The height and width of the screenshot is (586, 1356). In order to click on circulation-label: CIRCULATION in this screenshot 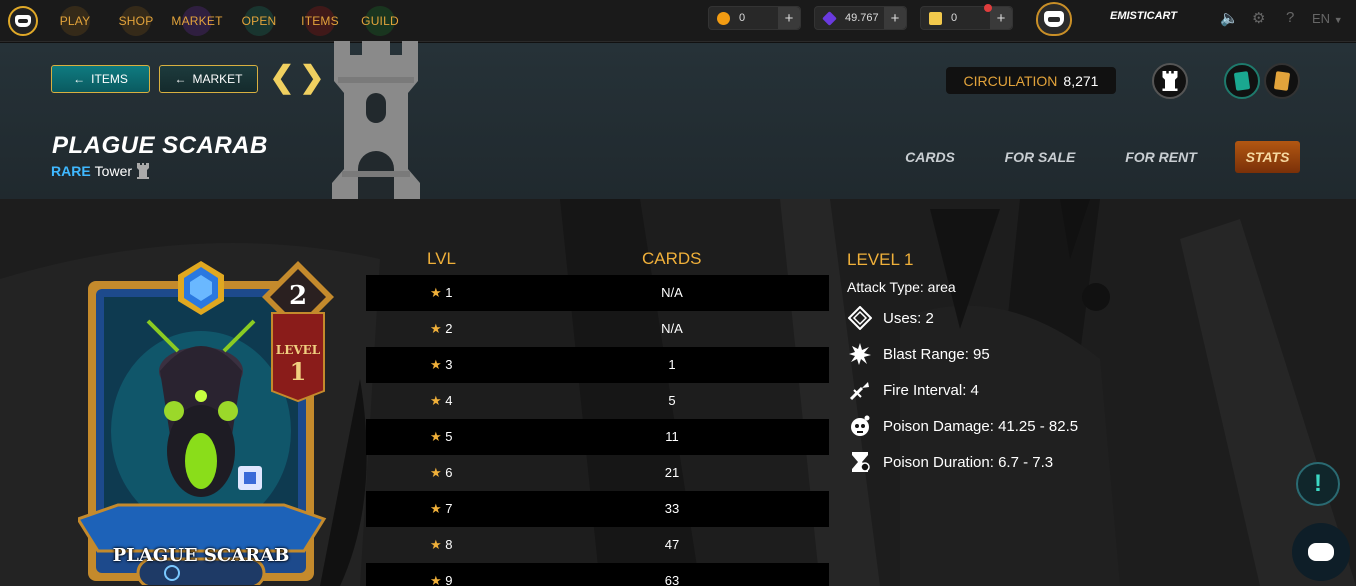, I will do `click(1010, 80)`.